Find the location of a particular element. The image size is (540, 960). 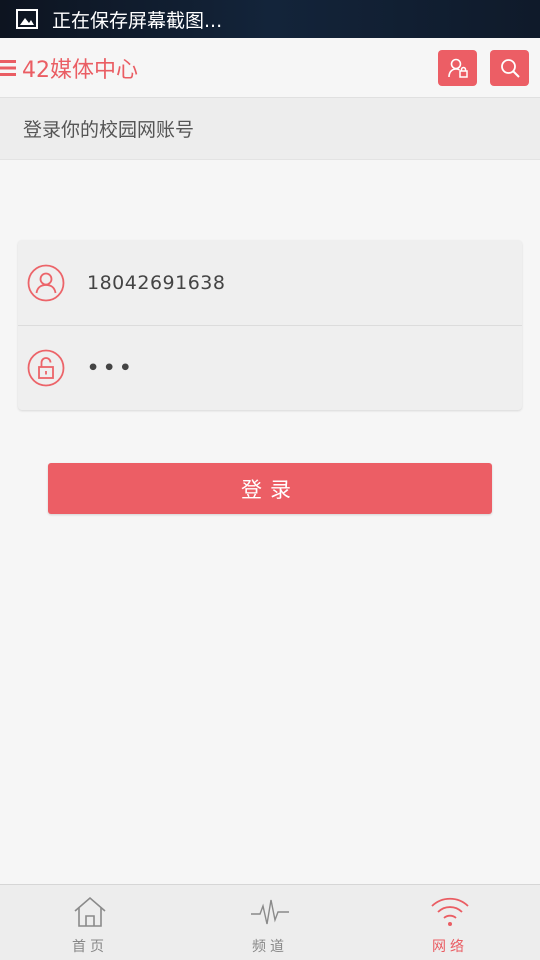

search-icon is located at coordinates (510, 68).